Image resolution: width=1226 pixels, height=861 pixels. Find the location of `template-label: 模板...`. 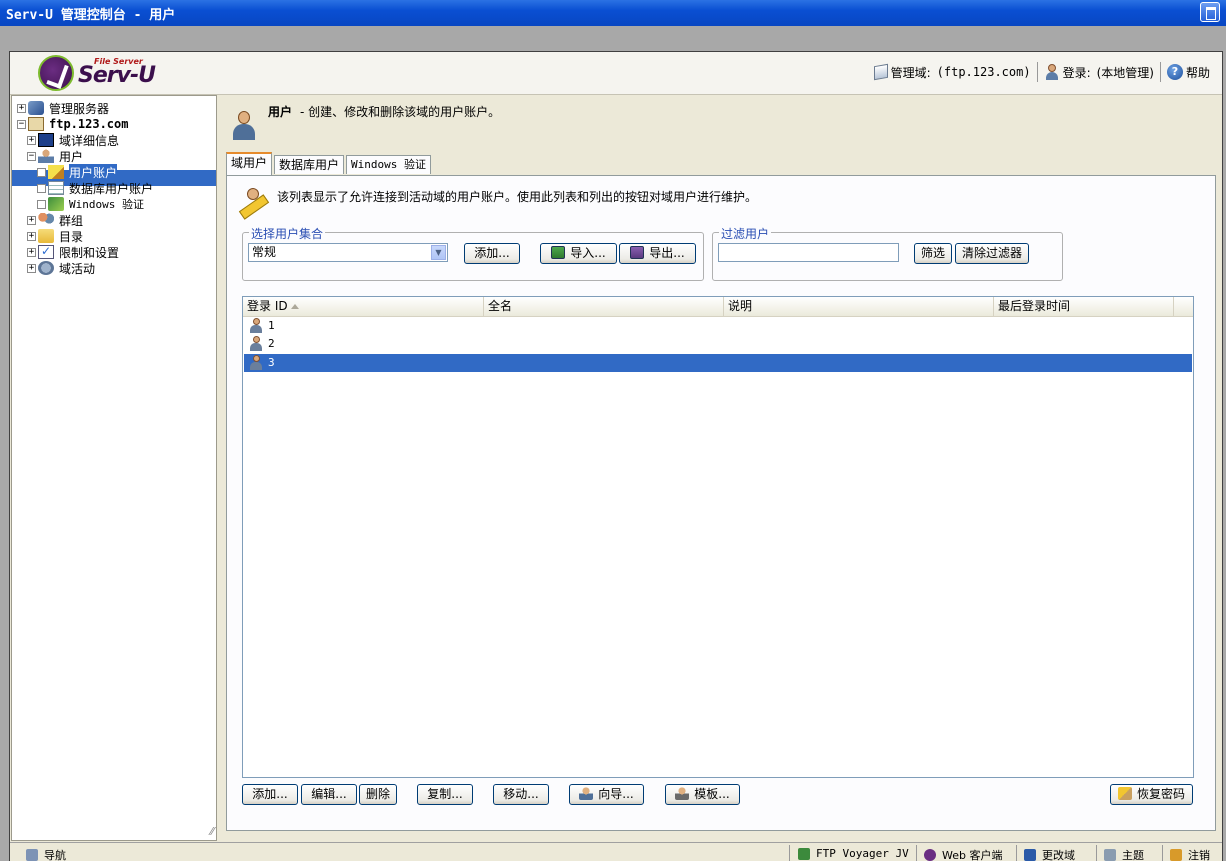

template-label: 模板... is located at coordinates (712, 794).